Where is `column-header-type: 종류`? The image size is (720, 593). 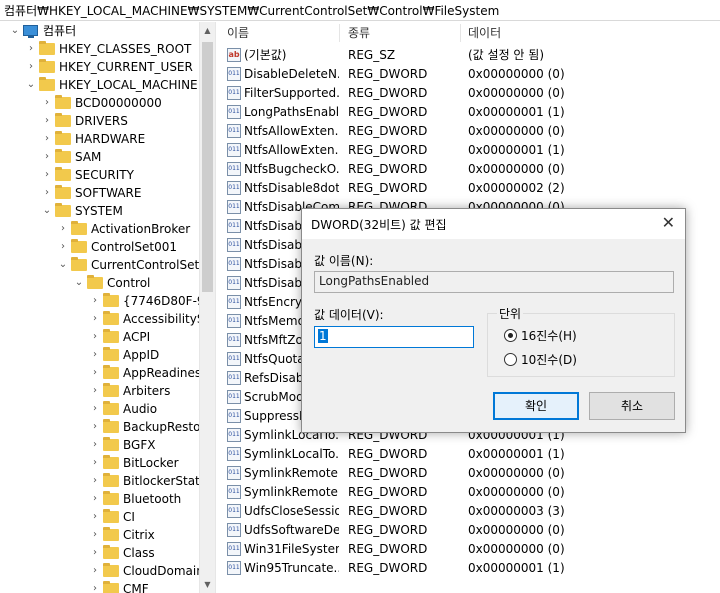 column-header-type: 종류 is located at coordinates (359, 33).